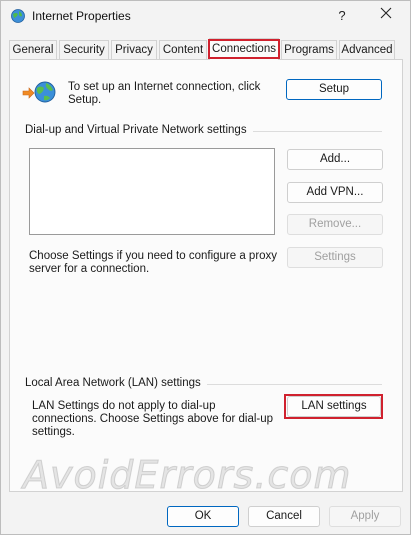 Image resolution: width=411 pixels, height=535 pixels. Describe the element at coordinates (18, 16) in the screenshot. I see `internet-properties-icon` at that location.